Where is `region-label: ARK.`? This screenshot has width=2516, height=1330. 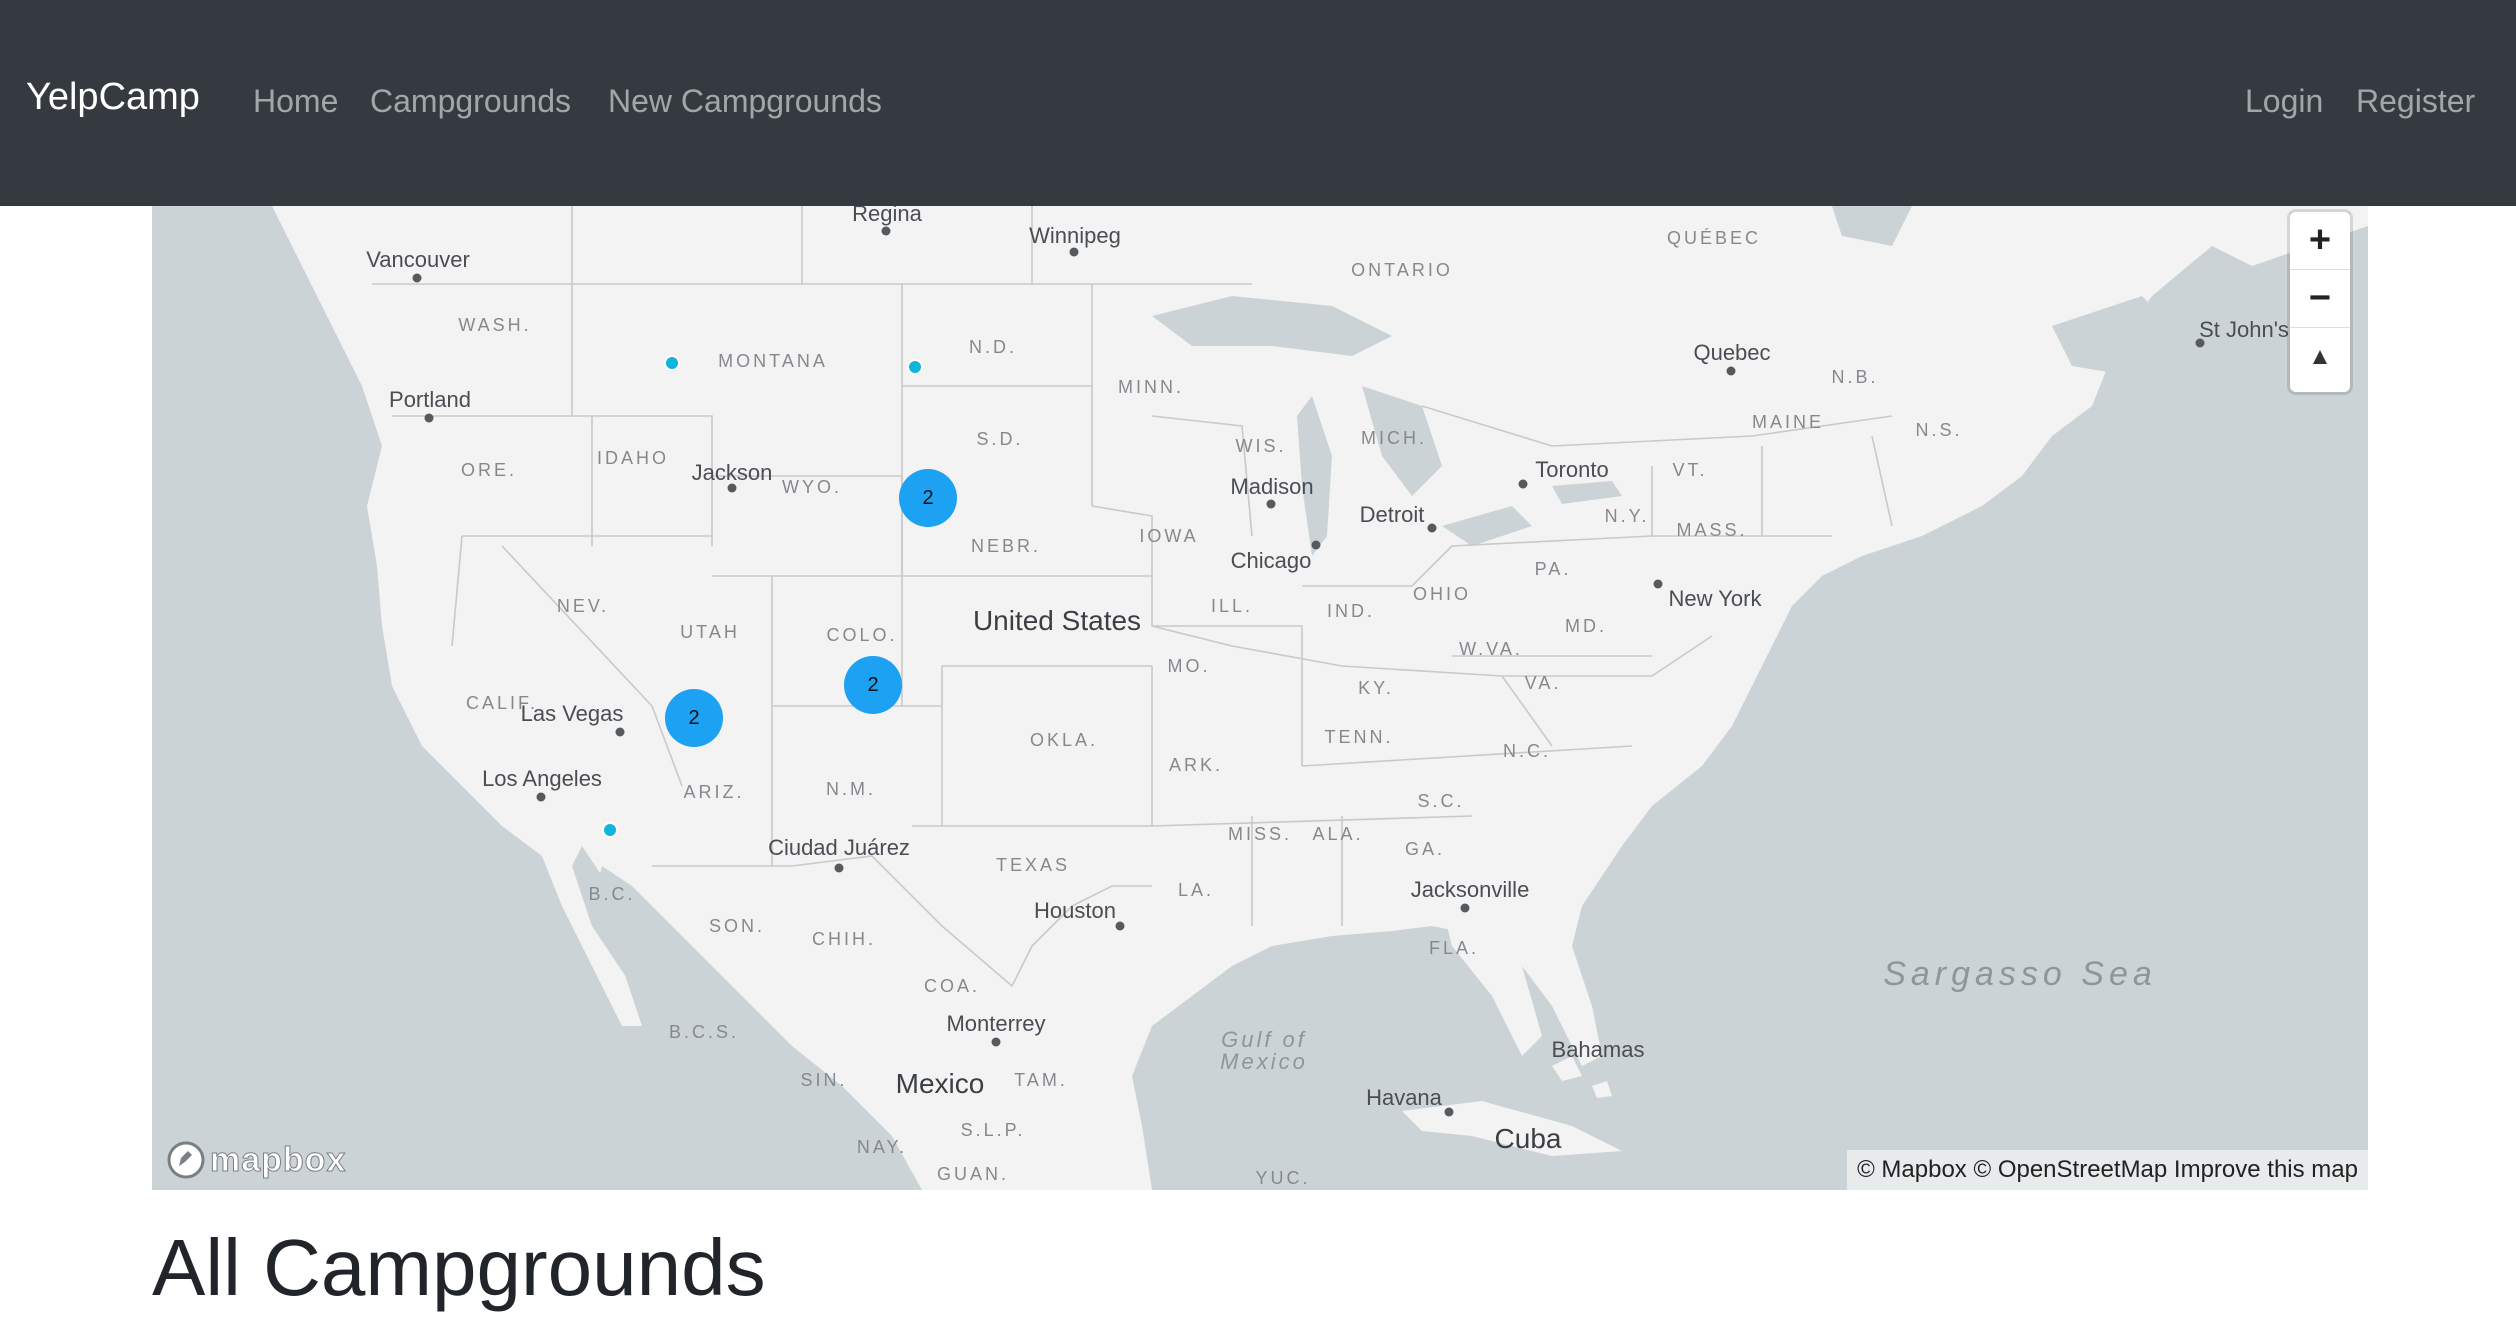 region-label: ARK. is located at coordinates (1196, 765).